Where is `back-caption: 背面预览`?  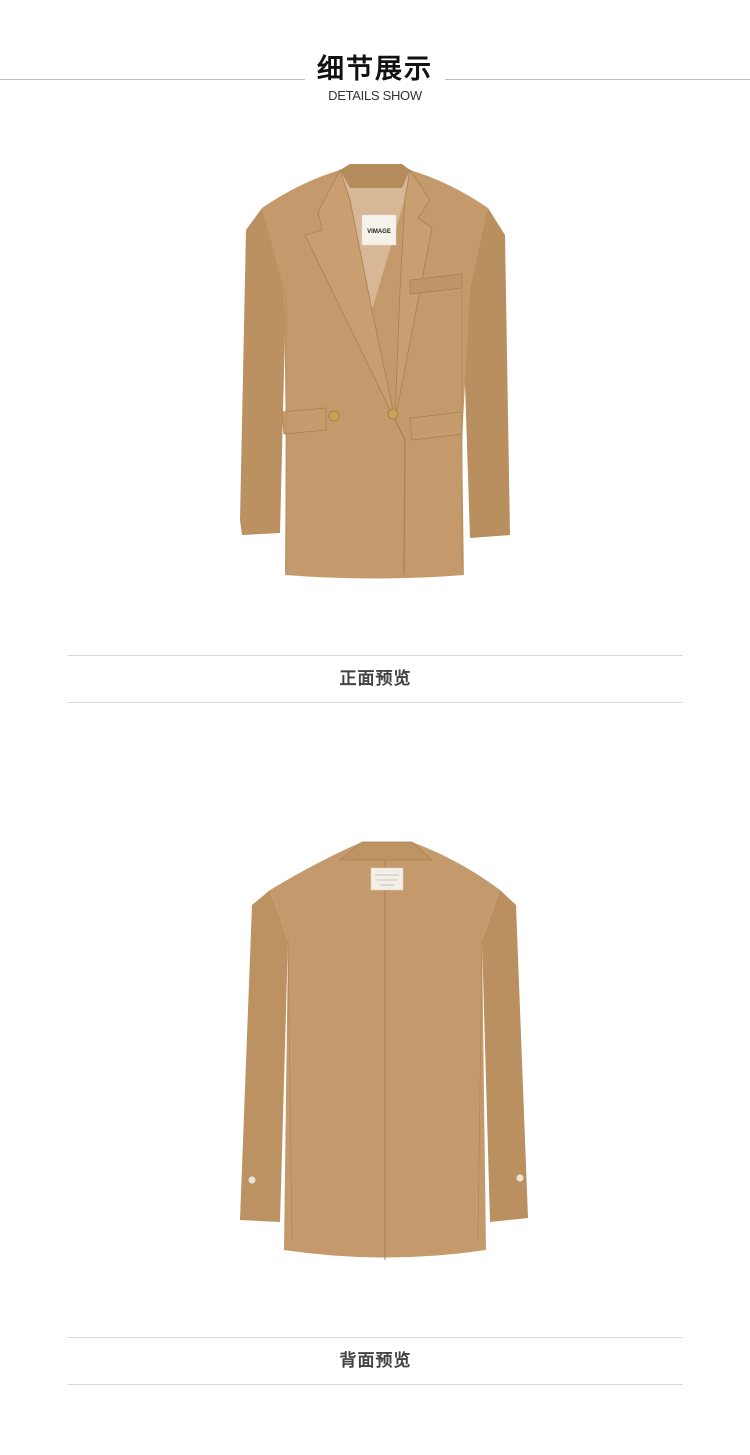
back-caption: 背面预览 is located at coordinates (375, 1361).